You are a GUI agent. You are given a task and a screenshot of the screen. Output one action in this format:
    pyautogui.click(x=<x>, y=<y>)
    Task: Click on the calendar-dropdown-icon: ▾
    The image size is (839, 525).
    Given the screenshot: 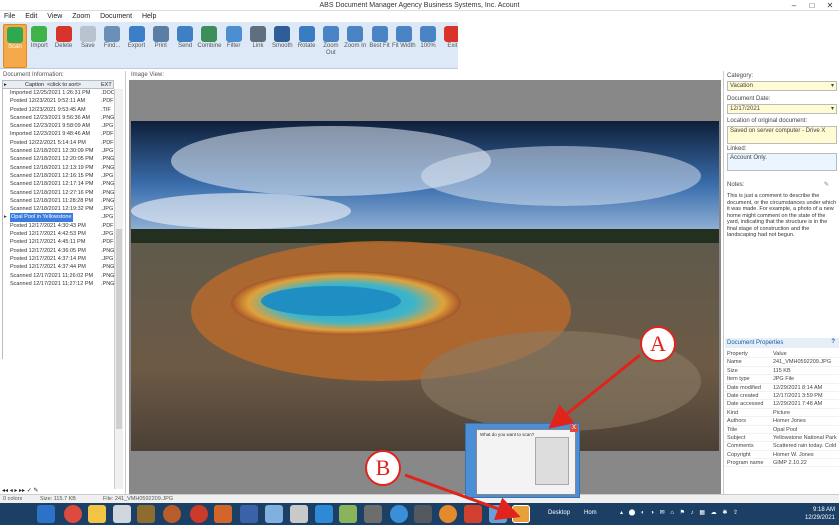 What is the action you would take?
    pyautogui.click(x=832, y=108)
    